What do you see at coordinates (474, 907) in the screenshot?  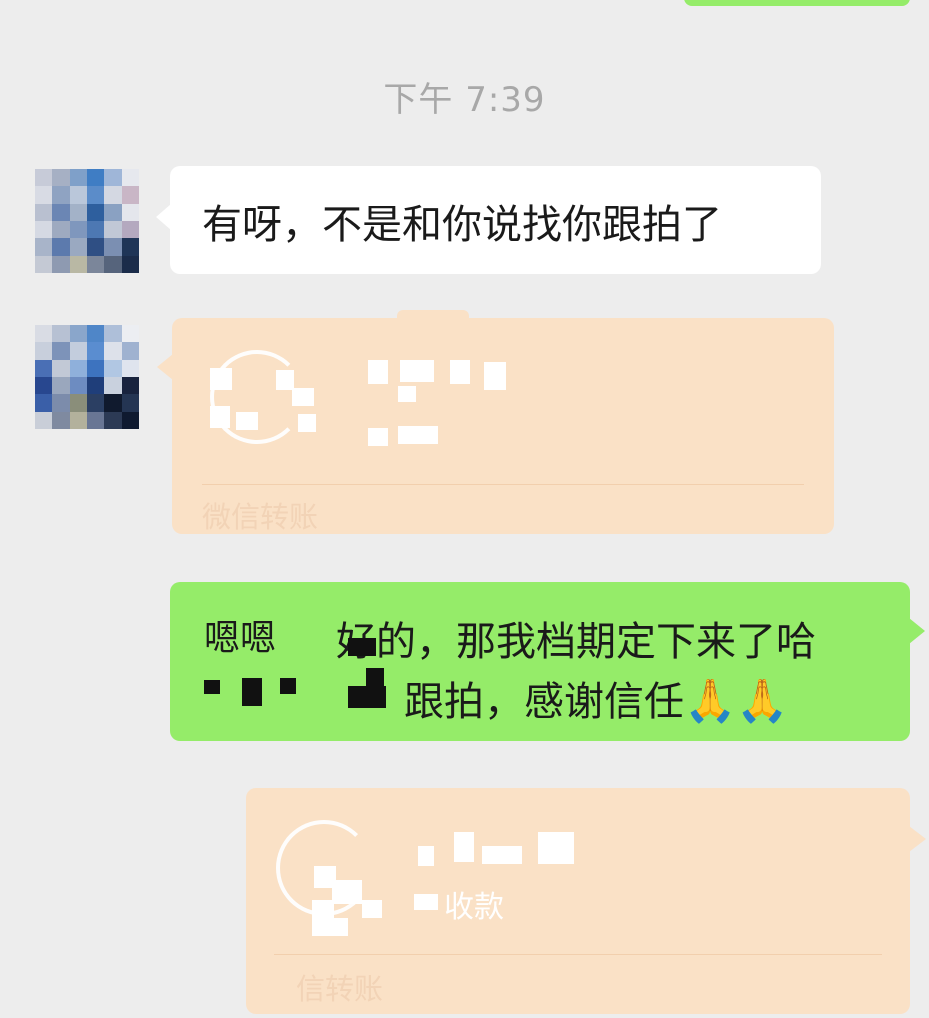 I see `transfer-status: 收款` at bounding box center [474, 907].